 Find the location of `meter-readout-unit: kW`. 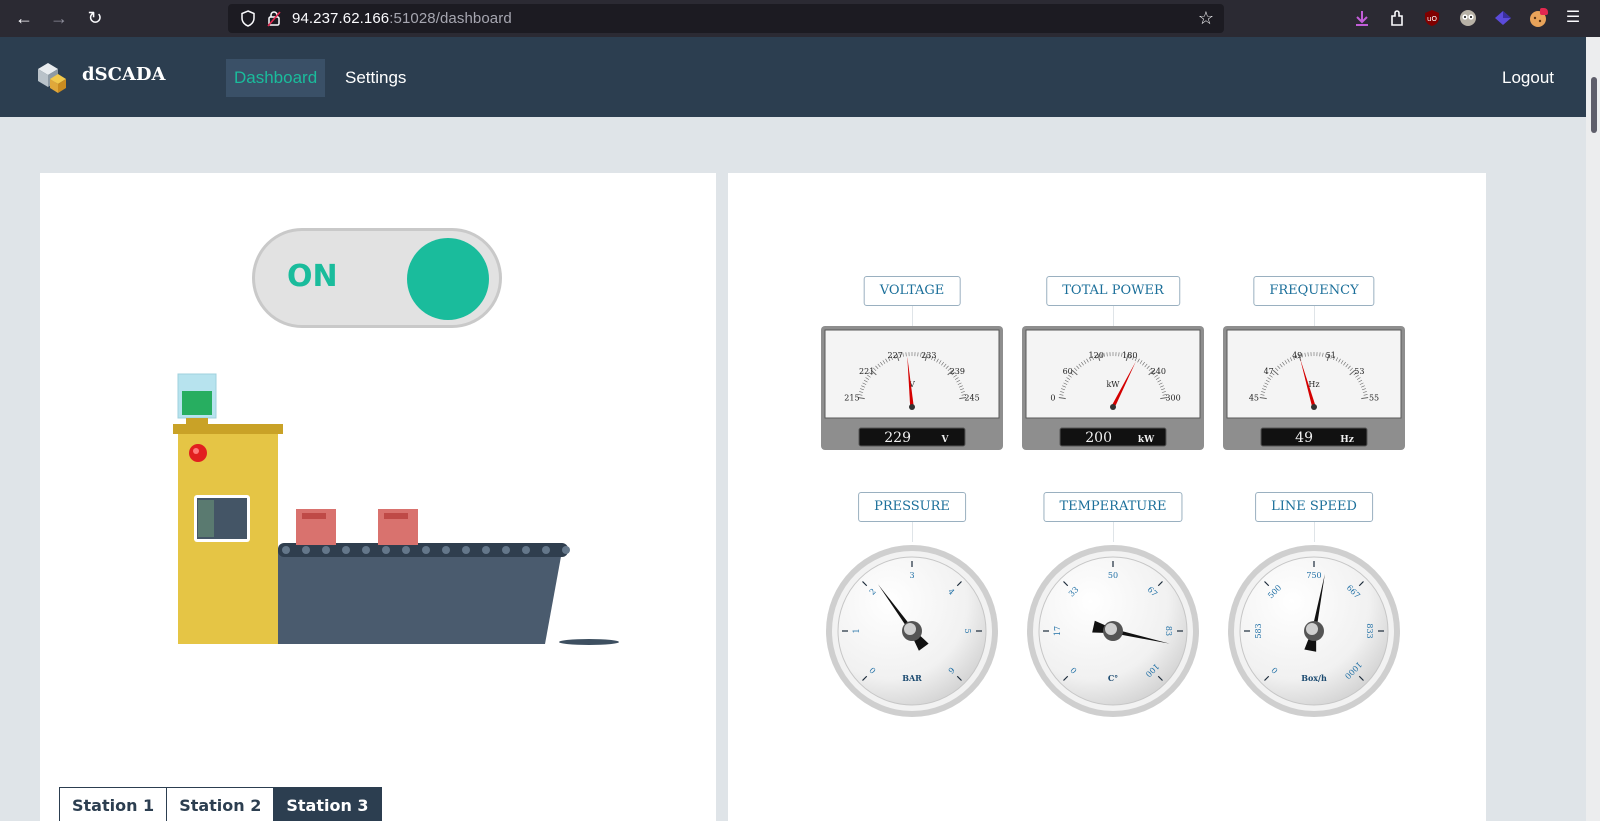

meter-readout-unit: kW is located at coordinates (1146, 440).